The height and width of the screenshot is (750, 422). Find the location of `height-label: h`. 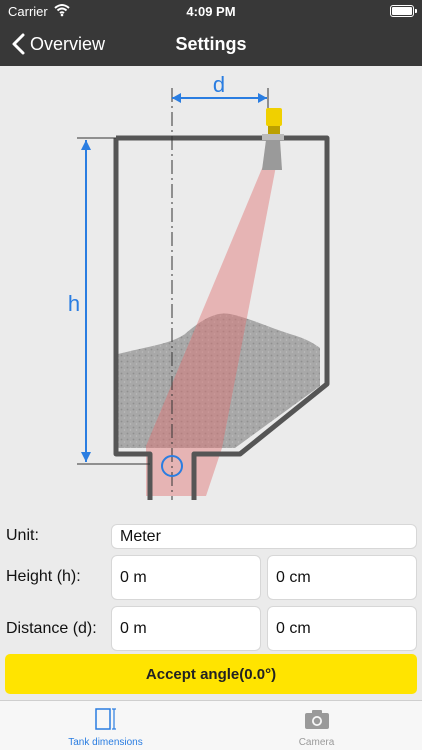

height-label: h is located at coordinates (74, 303).